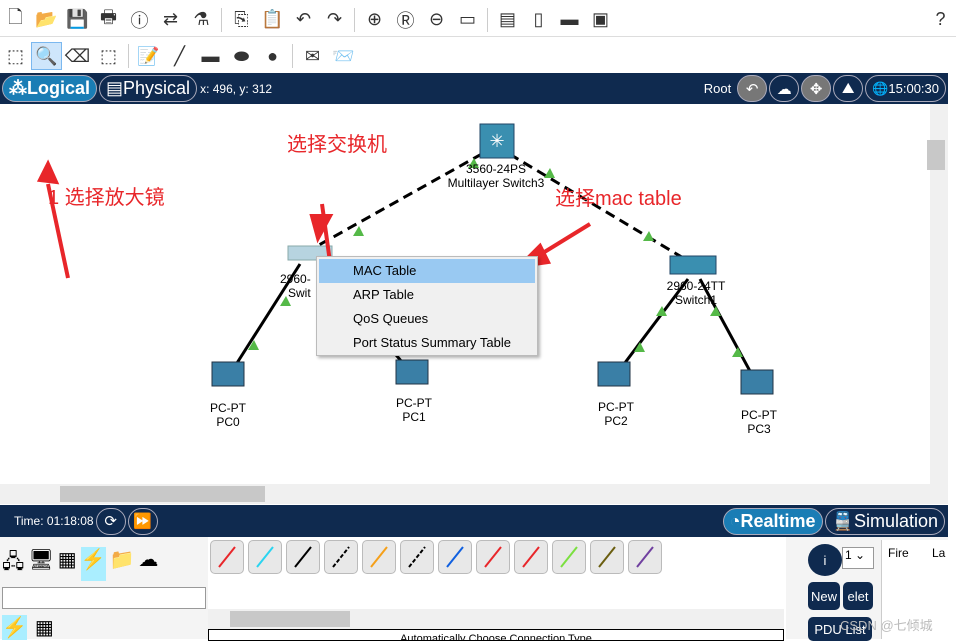 The image size is (956, 641). I want to click on menu-item-qos-queues: QoS Queues, so click(427, 319).